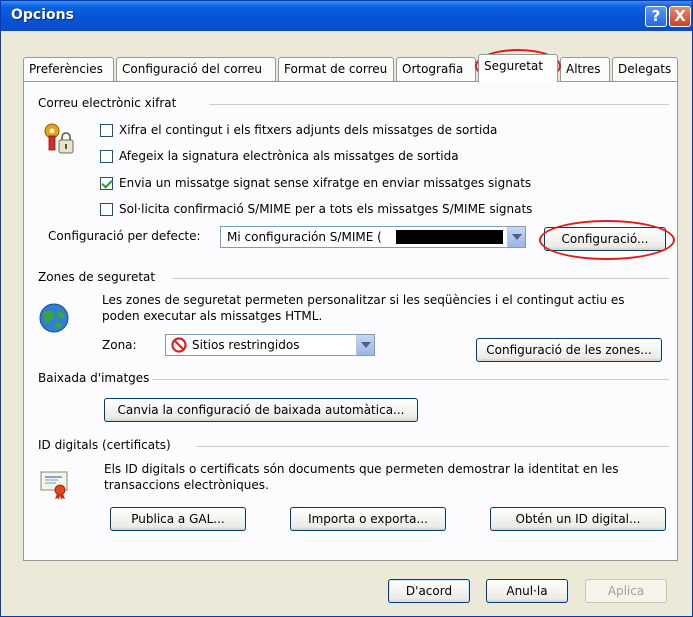  Describe the element at coordinates (94, 378) in the screenshot. I see `image-download-group-label: Baixada d'imatges` at that location.